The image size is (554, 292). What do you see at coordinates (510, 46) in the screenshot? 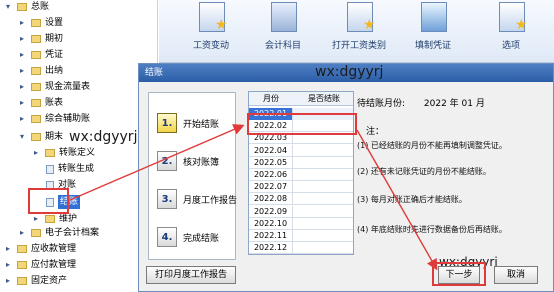
I see `toolbar-button-label: 选项` at bounding box center [510, 46].